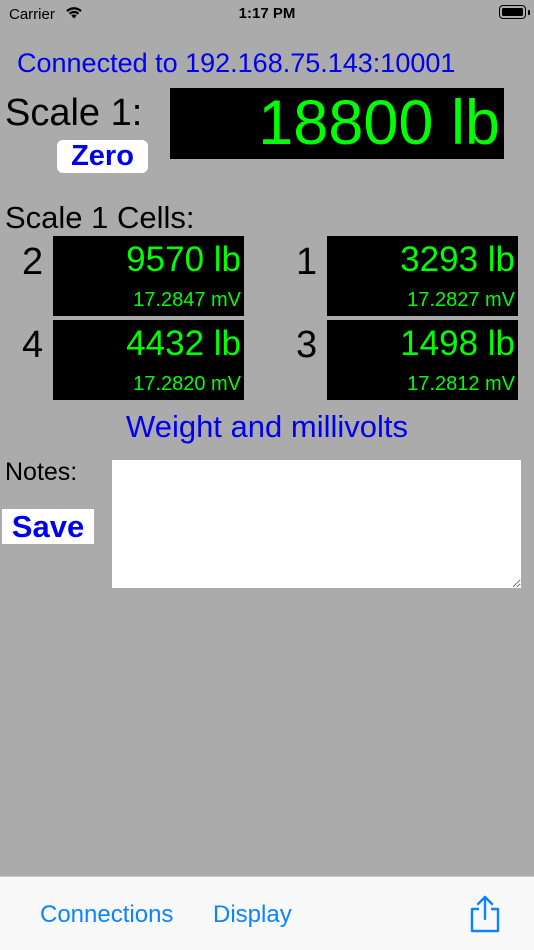 The image size is (534, 950). I want to click on zero-button: Zero, so click(102, 156).